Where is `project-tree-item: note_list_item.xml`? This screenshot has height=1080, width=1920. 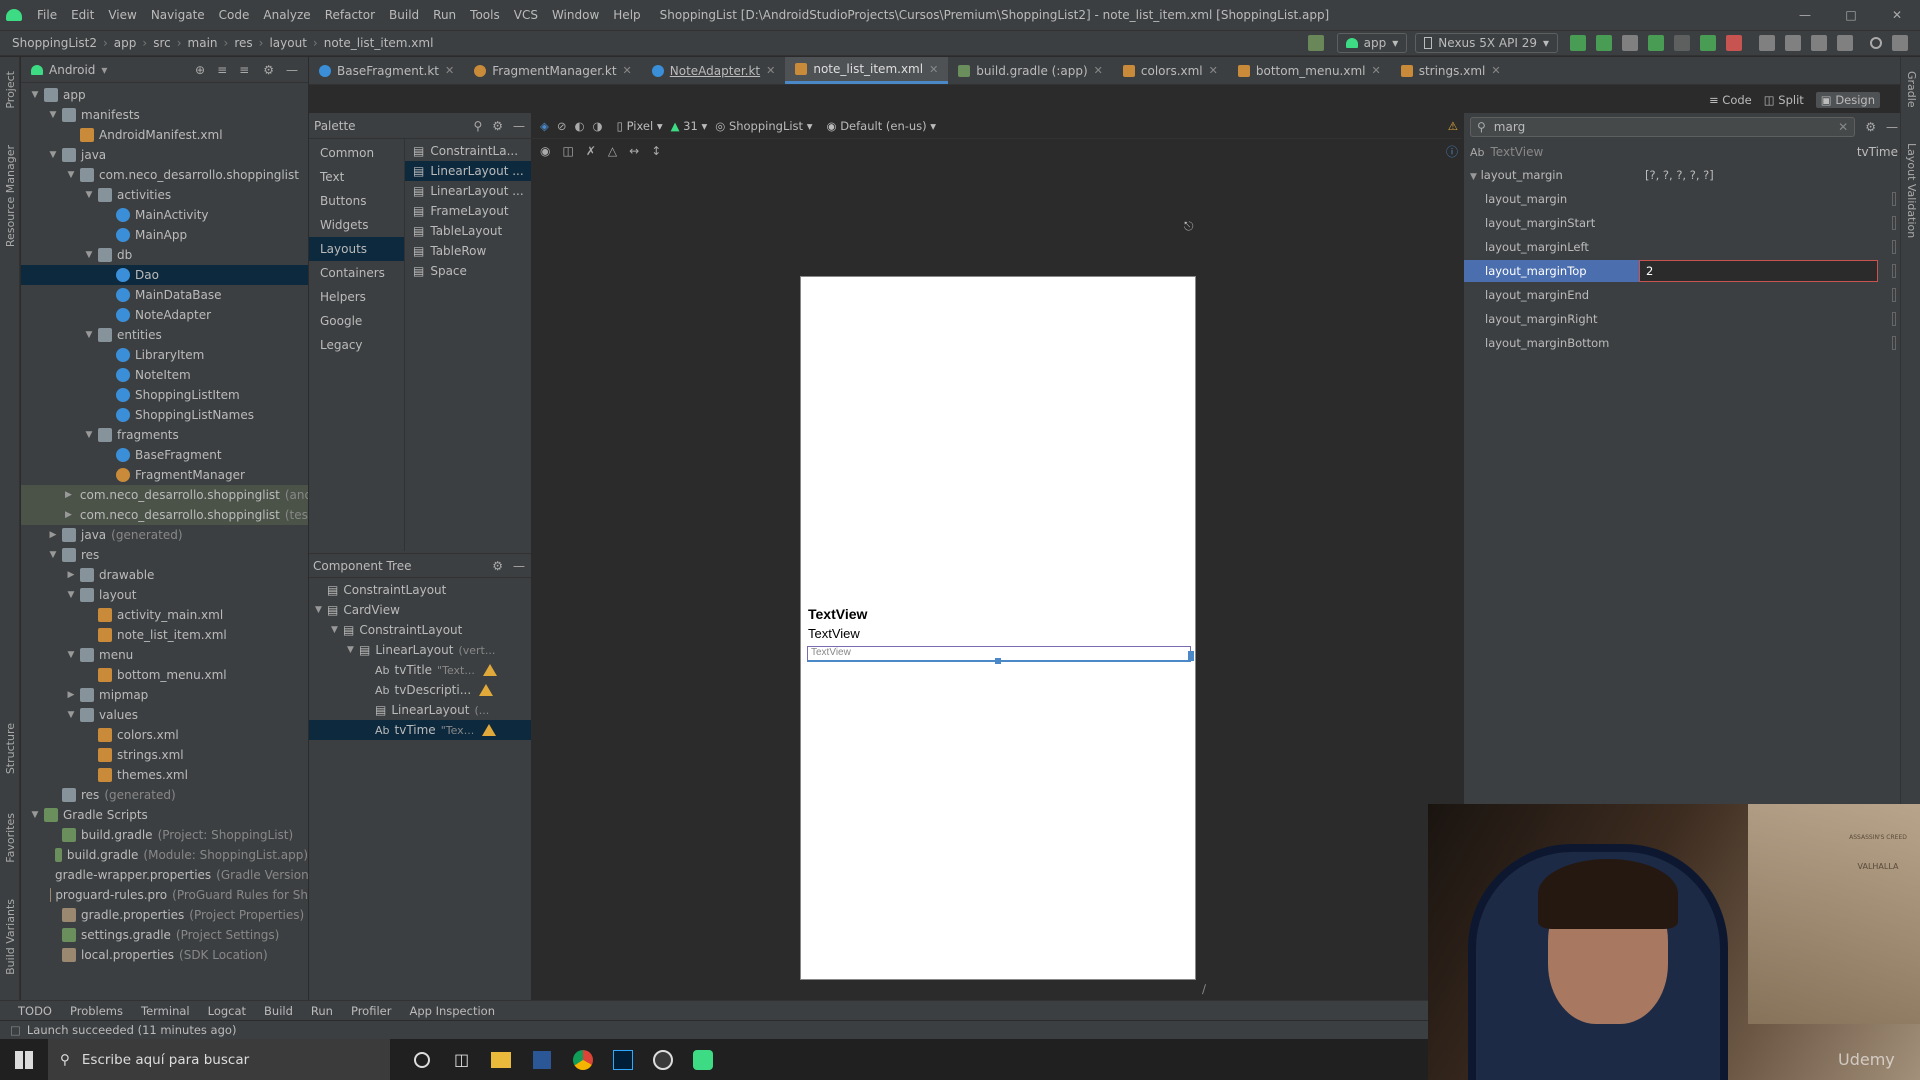 project-tree-item: note_list_item.xml is located at coordinates (164, 635).